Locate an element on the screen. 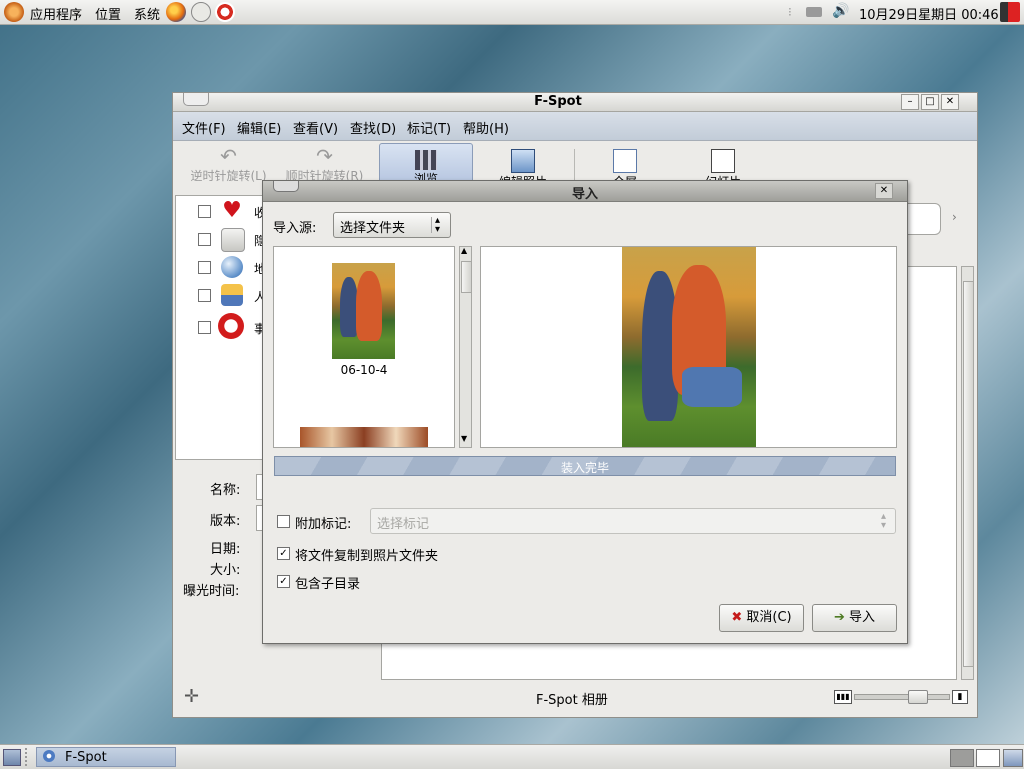  clock-icon is located at coordinates (231, 326).